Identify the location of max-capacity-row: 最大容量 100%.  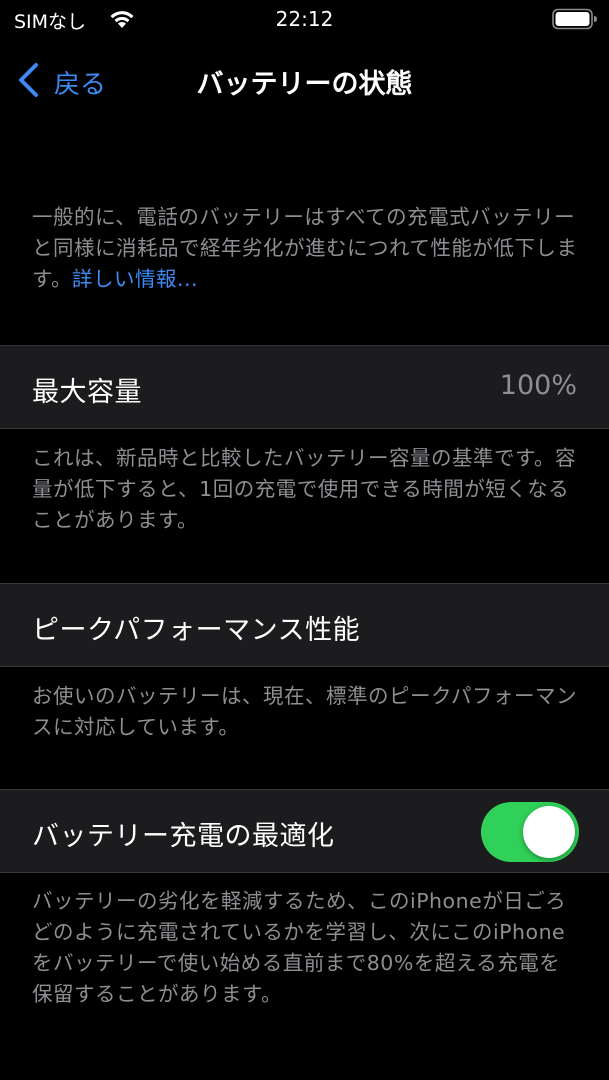
(304, 387).